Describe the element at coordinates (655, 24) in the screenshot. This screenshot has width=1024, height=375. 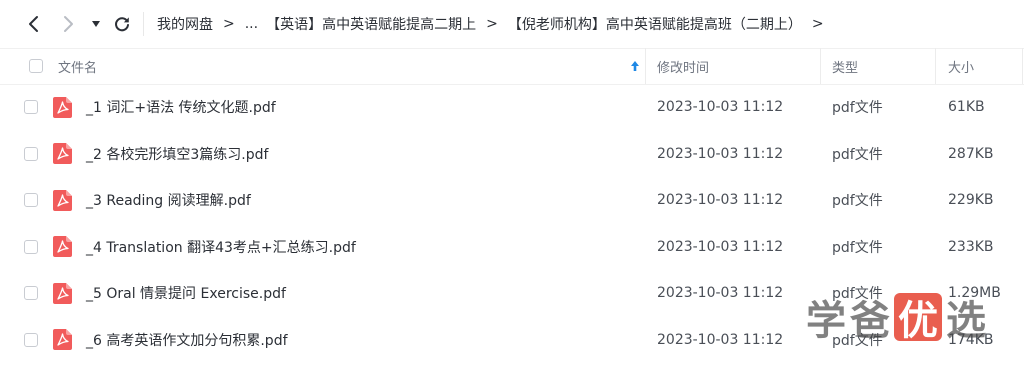
I see `breadcrumb-item-current-folder: 【倪老师机构】高中英语赋能提高班（二期上）` at that location.